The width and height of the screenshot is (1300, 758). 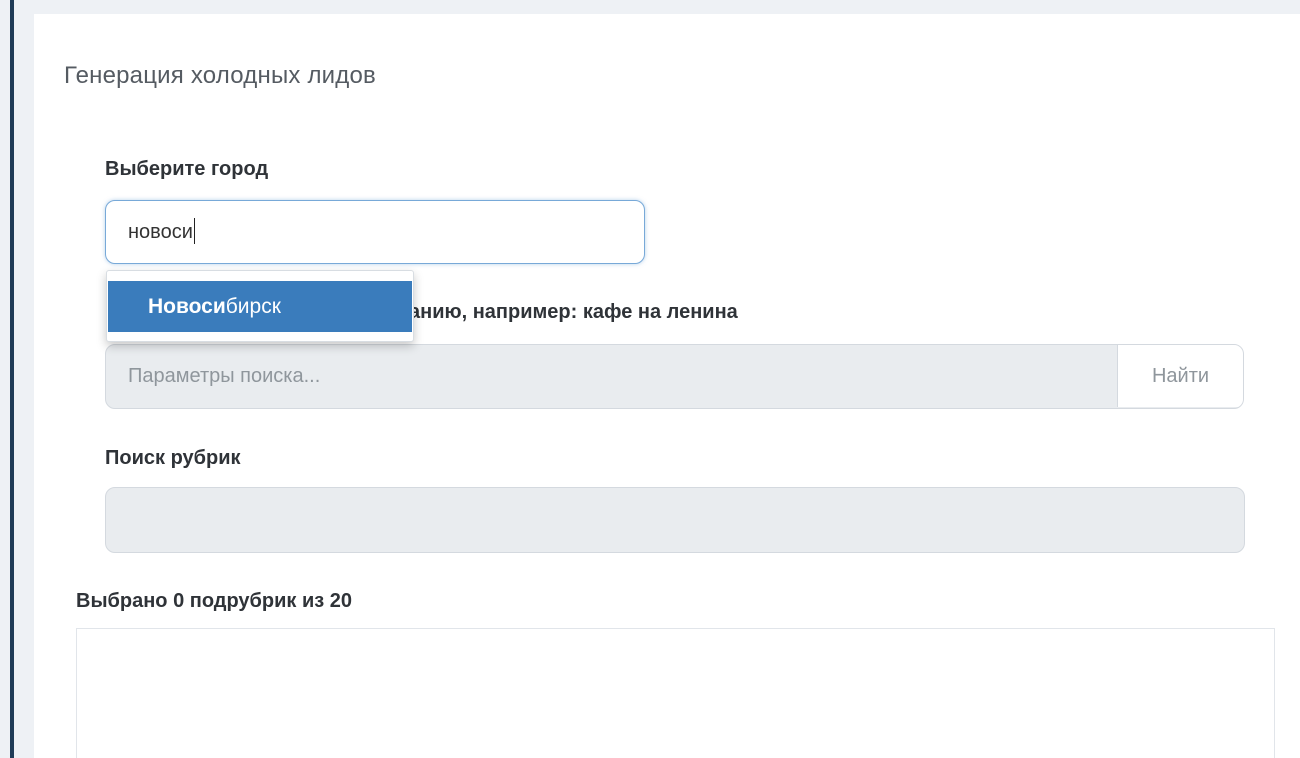 I want to click on search-button: Найти, so click(x=1180, y=376).